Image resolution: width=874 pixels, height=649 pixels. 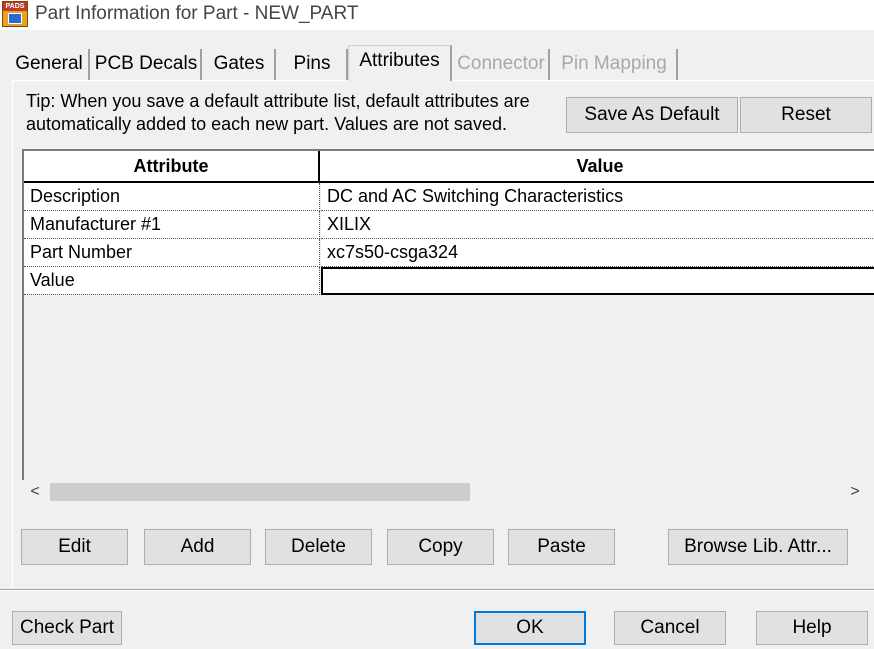 What do you see at coordinates (50, 64) in the screenshot?
I see `tab-general: General` at bounding box center [50, 64].